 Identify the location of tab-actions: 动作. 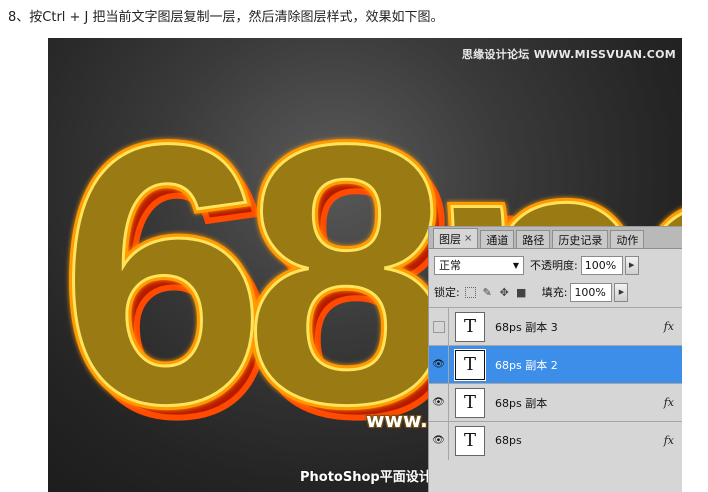
(627, 239).